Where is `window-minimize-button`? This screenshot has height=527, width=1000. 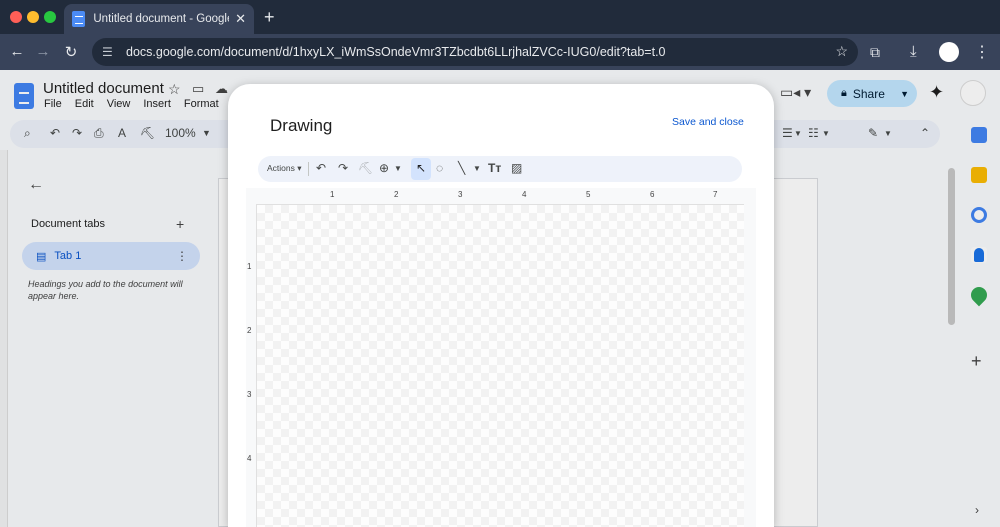
window-minimize-button is located at coordinates (33, 17).